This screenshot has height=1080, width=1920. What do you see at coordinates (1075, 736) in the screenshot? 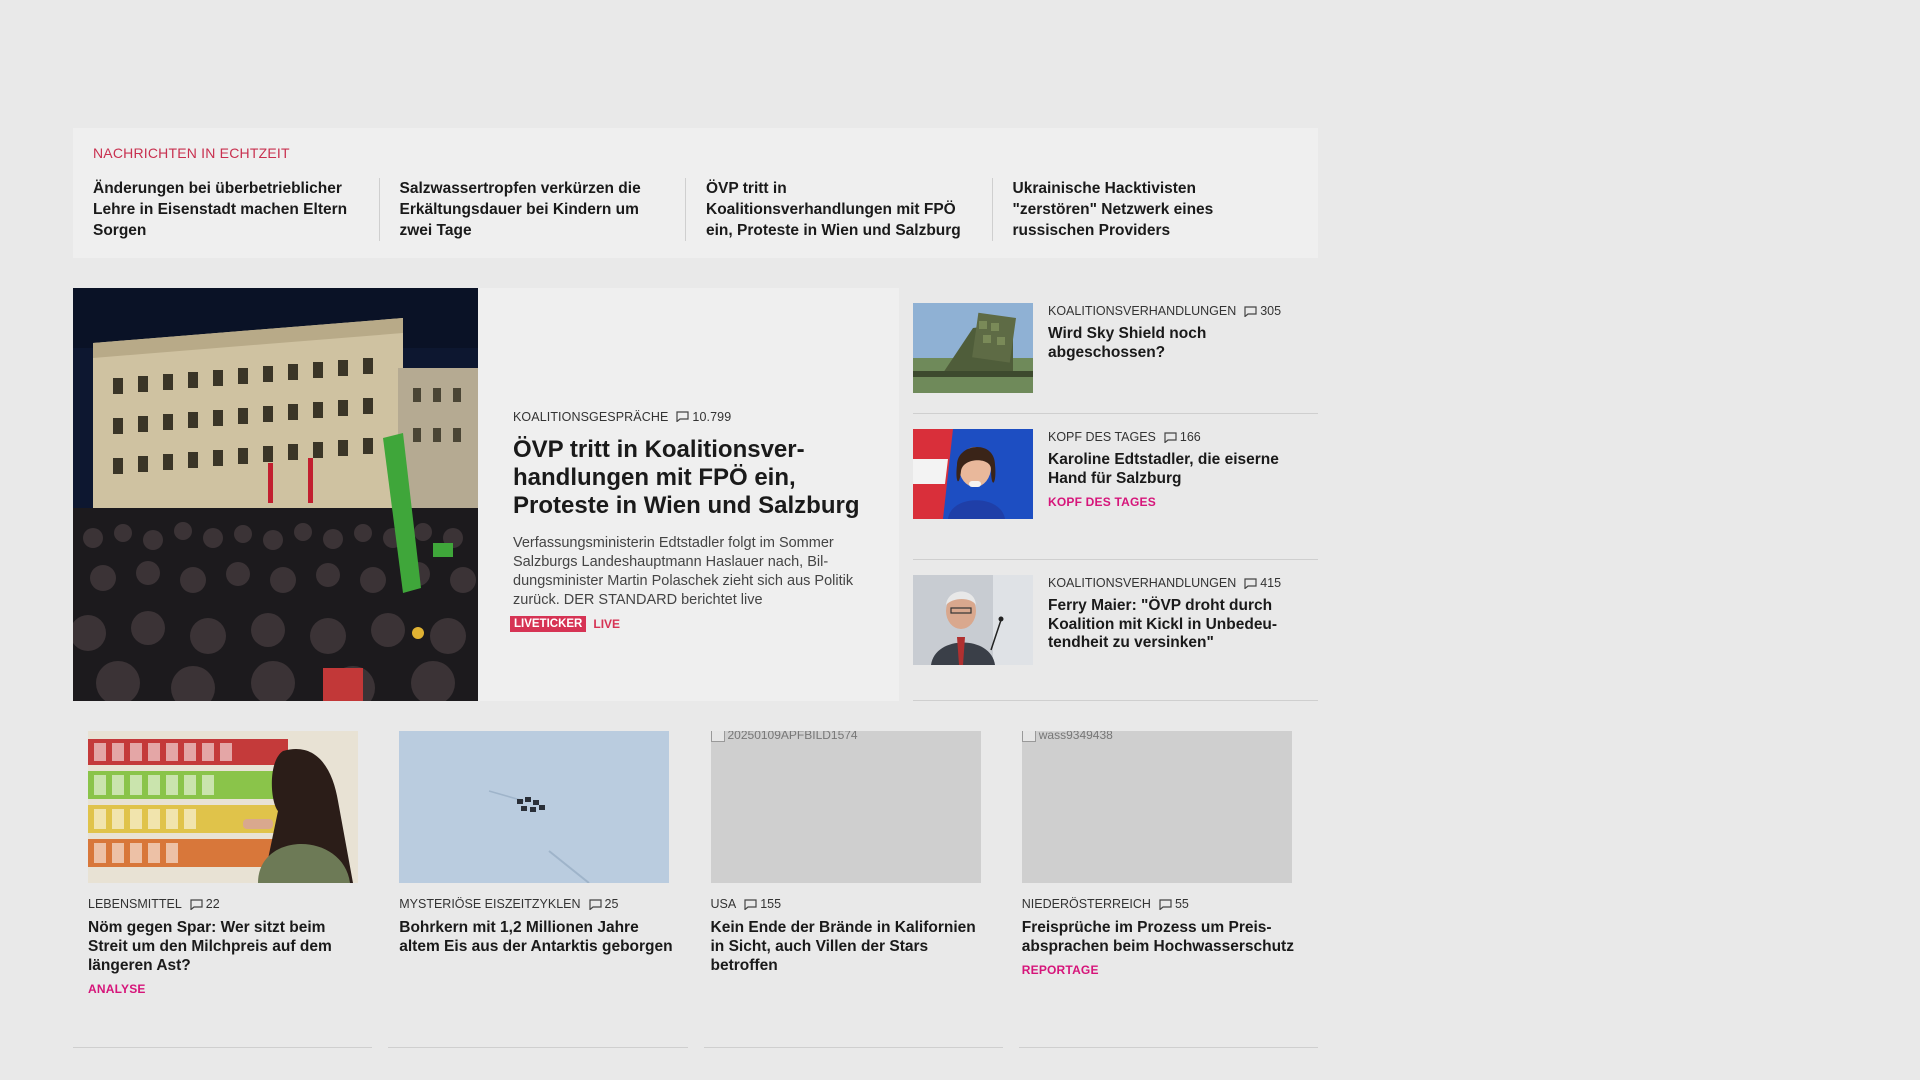
I see `image-alt-text: wass9349438` at bounding box center [1075, 736].